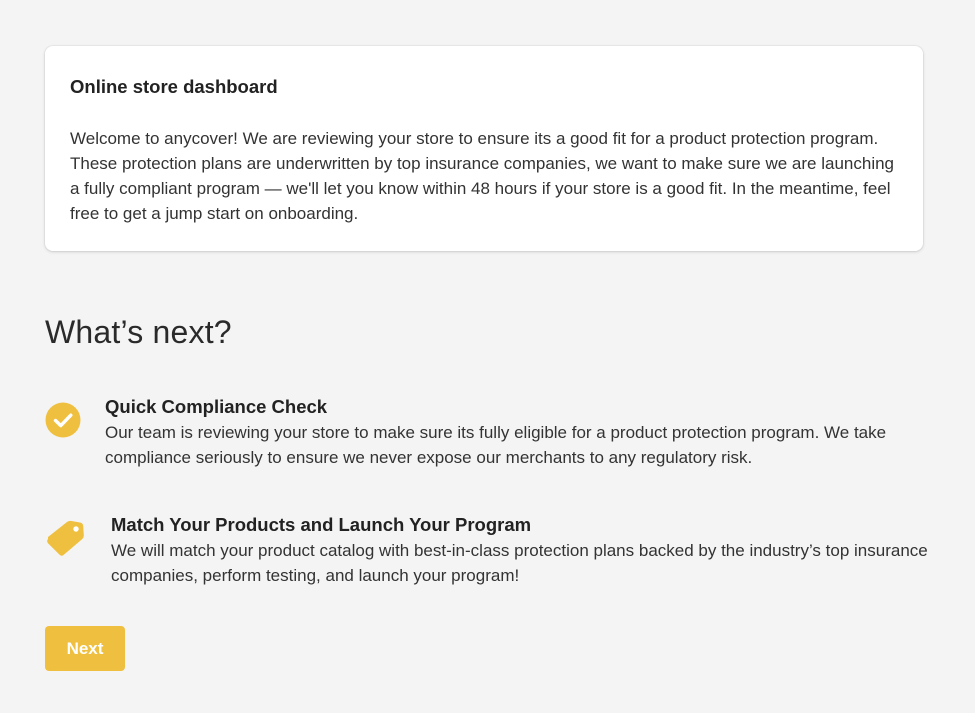 Image resolution: width=975 pixels, height=713 pixels. I want to click on step-title: Quick Compliance Check, so click(216, 406).